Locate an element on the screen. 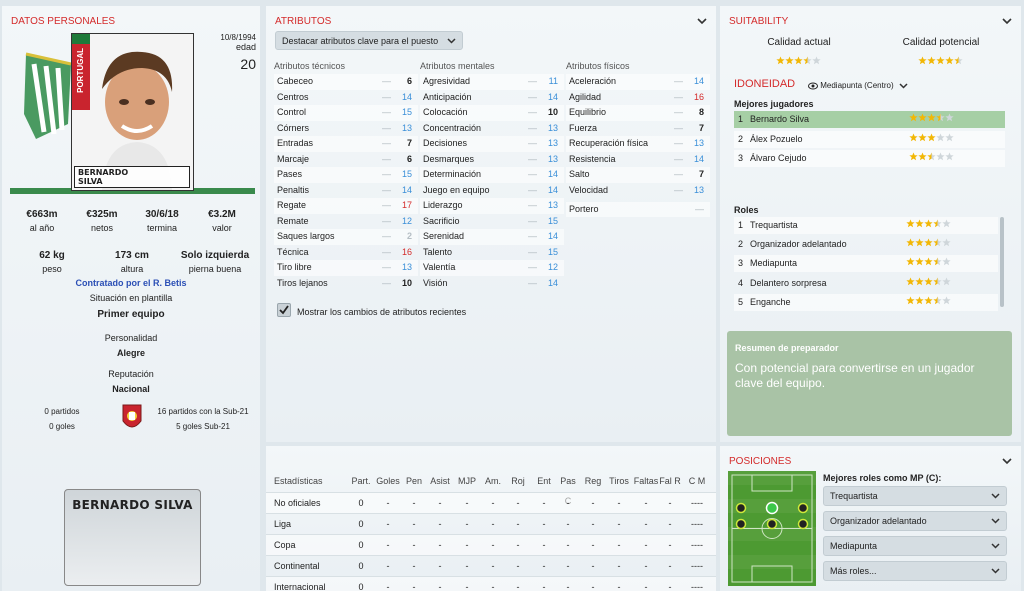 The height and width of the screenshot is (591, 1024). stats-row: Internacional 0- - - - - - - - - - - - ---- is located at coordinates (491, 583).